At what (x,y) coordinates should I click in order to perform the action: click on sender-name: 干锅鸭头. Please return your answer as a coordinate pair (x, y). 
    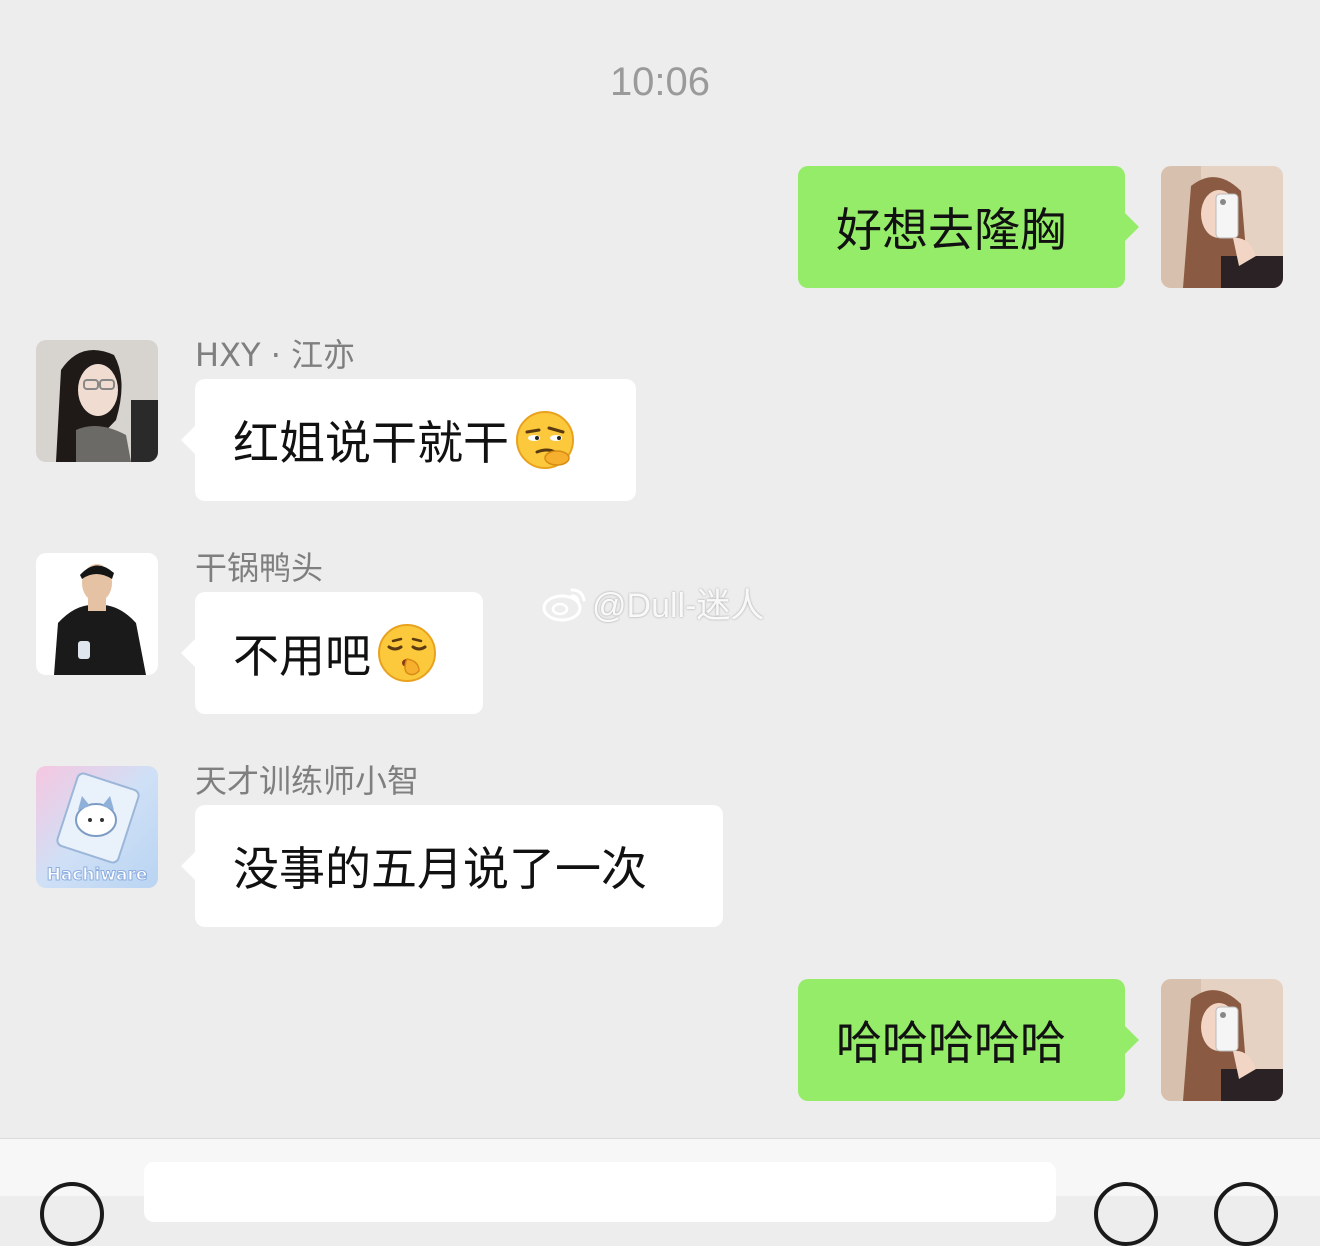
    Looking at the image, I should click on (259, 568).